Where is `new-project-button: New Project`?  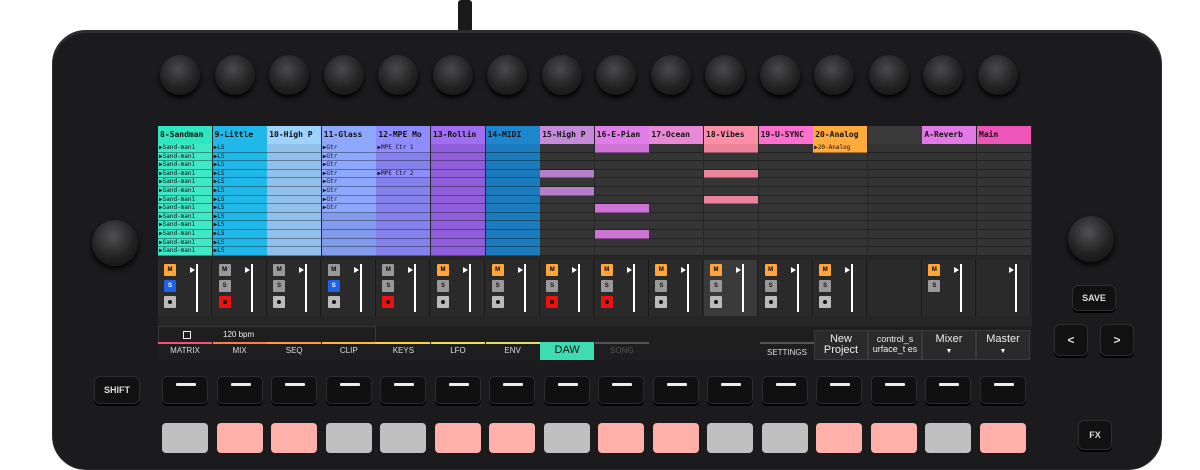
new-project-button: New Project is located at coordinates (841, 345).